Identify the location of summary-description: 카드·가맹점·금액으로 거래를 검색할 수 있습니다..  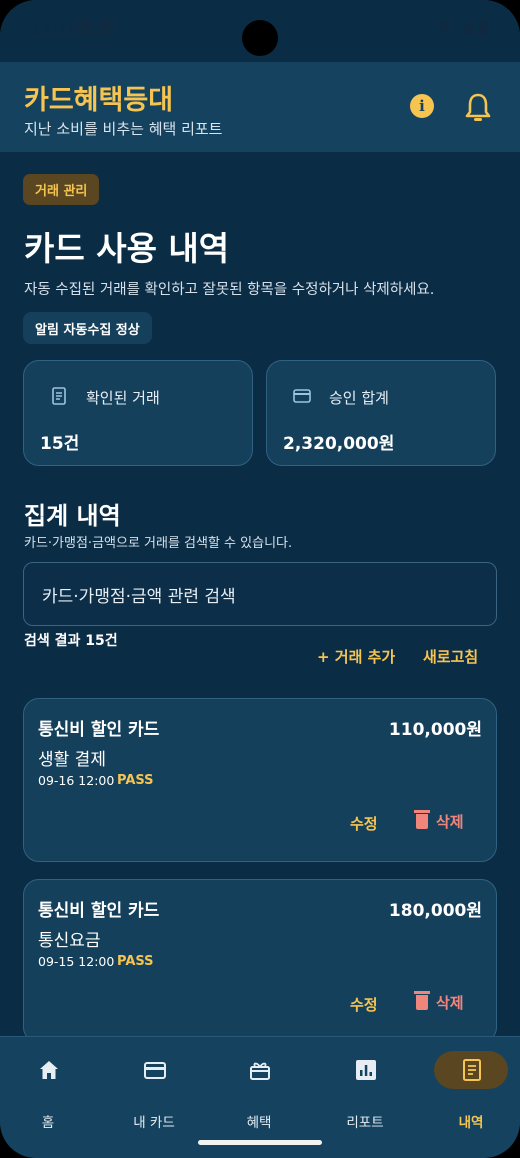
(158, 543).